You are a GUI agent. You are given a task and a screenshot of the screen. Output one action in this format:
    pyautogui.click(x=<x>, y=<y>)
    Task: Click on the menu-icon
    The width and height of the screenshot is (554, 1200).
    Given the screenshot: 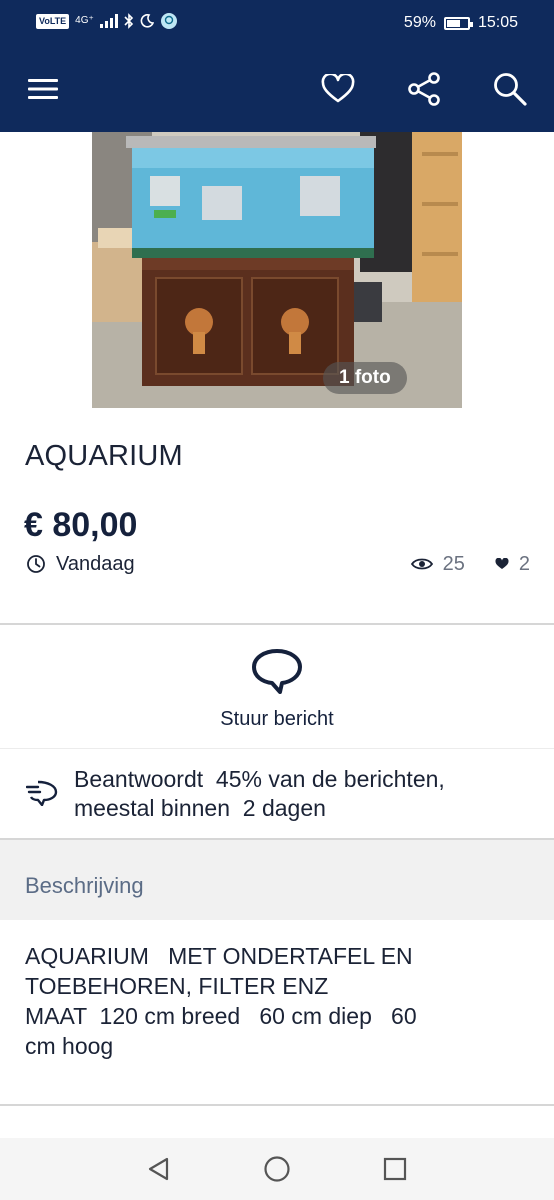 What is the action you would take?
    pyautogui.click(x=43, y=89)
    